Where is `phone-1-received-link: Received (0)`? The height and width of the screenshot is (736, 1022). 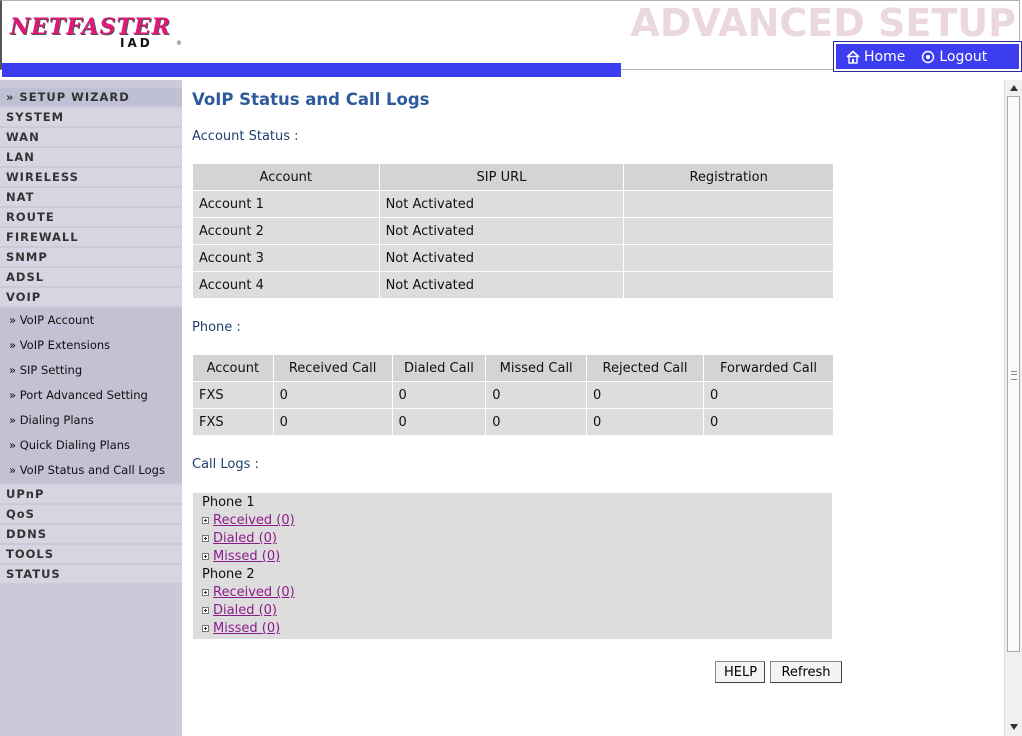 phone-1-received-link: Received (0) is located at coordinates (254, 520).